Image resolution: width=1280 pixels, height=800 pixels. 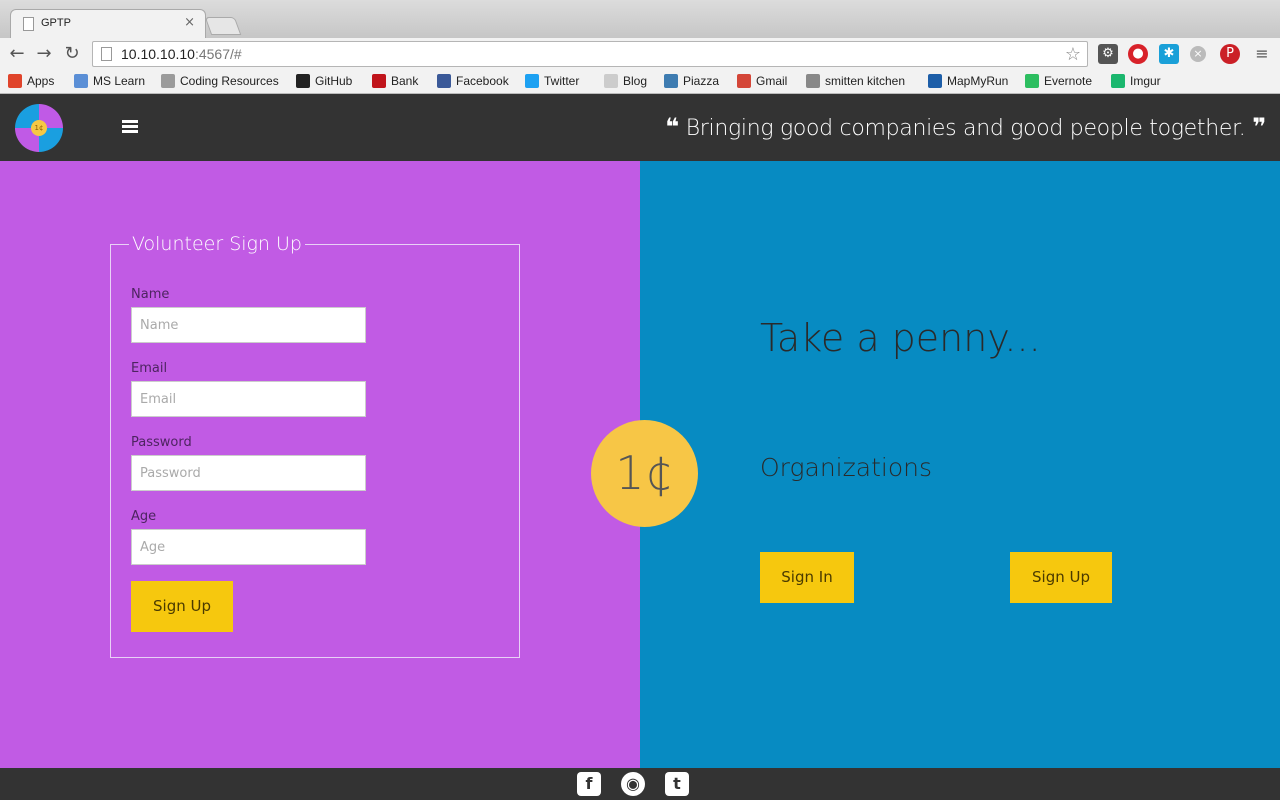 I want to click on password-input, so click(x=248, y=473).